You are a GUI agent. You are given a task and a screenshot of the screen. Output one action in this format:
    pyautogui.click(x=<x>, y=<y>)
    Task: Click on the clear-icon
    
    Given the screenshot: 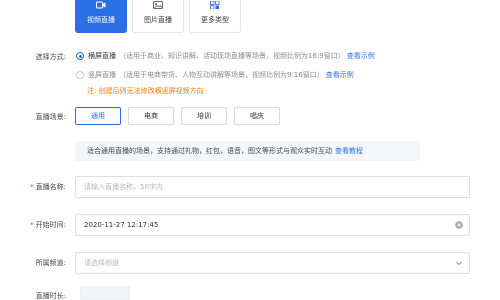 What is the action you would take?
    pyautogui.click(x=459, y=225)
    